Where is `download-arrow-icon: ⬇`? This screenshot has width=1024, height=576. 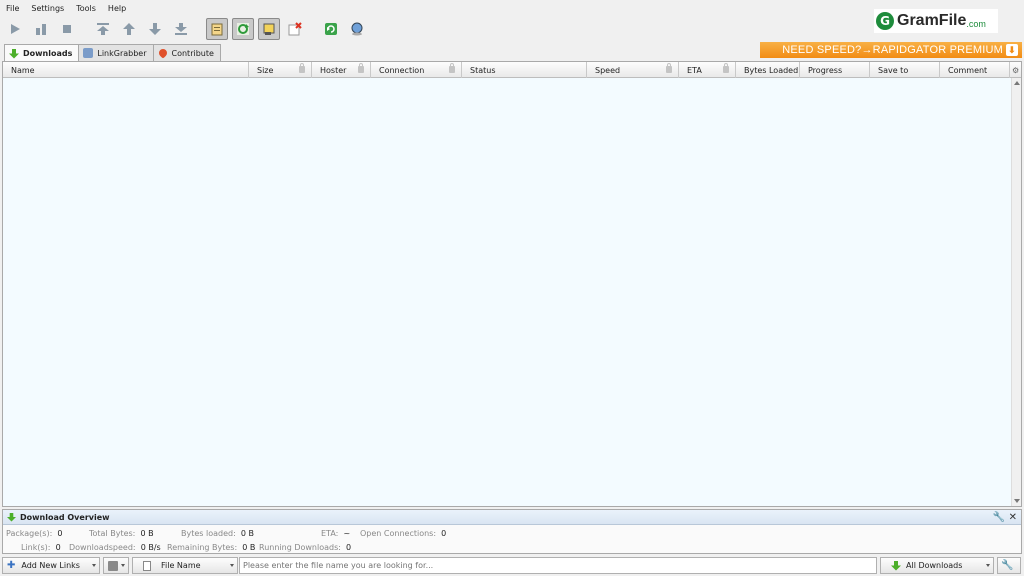
download-arrow-icon: ⬇ is located at coordinates (1012, 50).